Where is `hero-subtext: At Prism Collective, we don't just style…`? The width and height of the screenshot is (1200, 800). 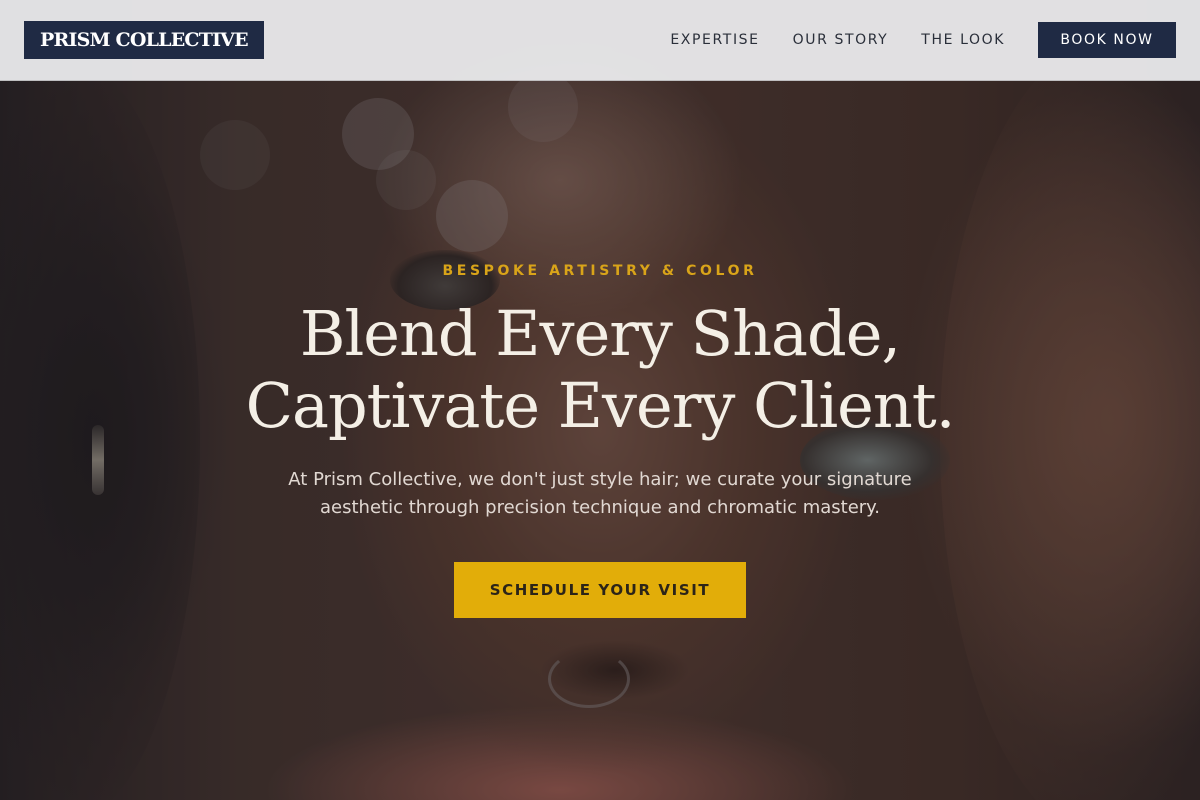 hero-subtext: At Prism Collective, we don't just style… is located at coordinates (600, 493).